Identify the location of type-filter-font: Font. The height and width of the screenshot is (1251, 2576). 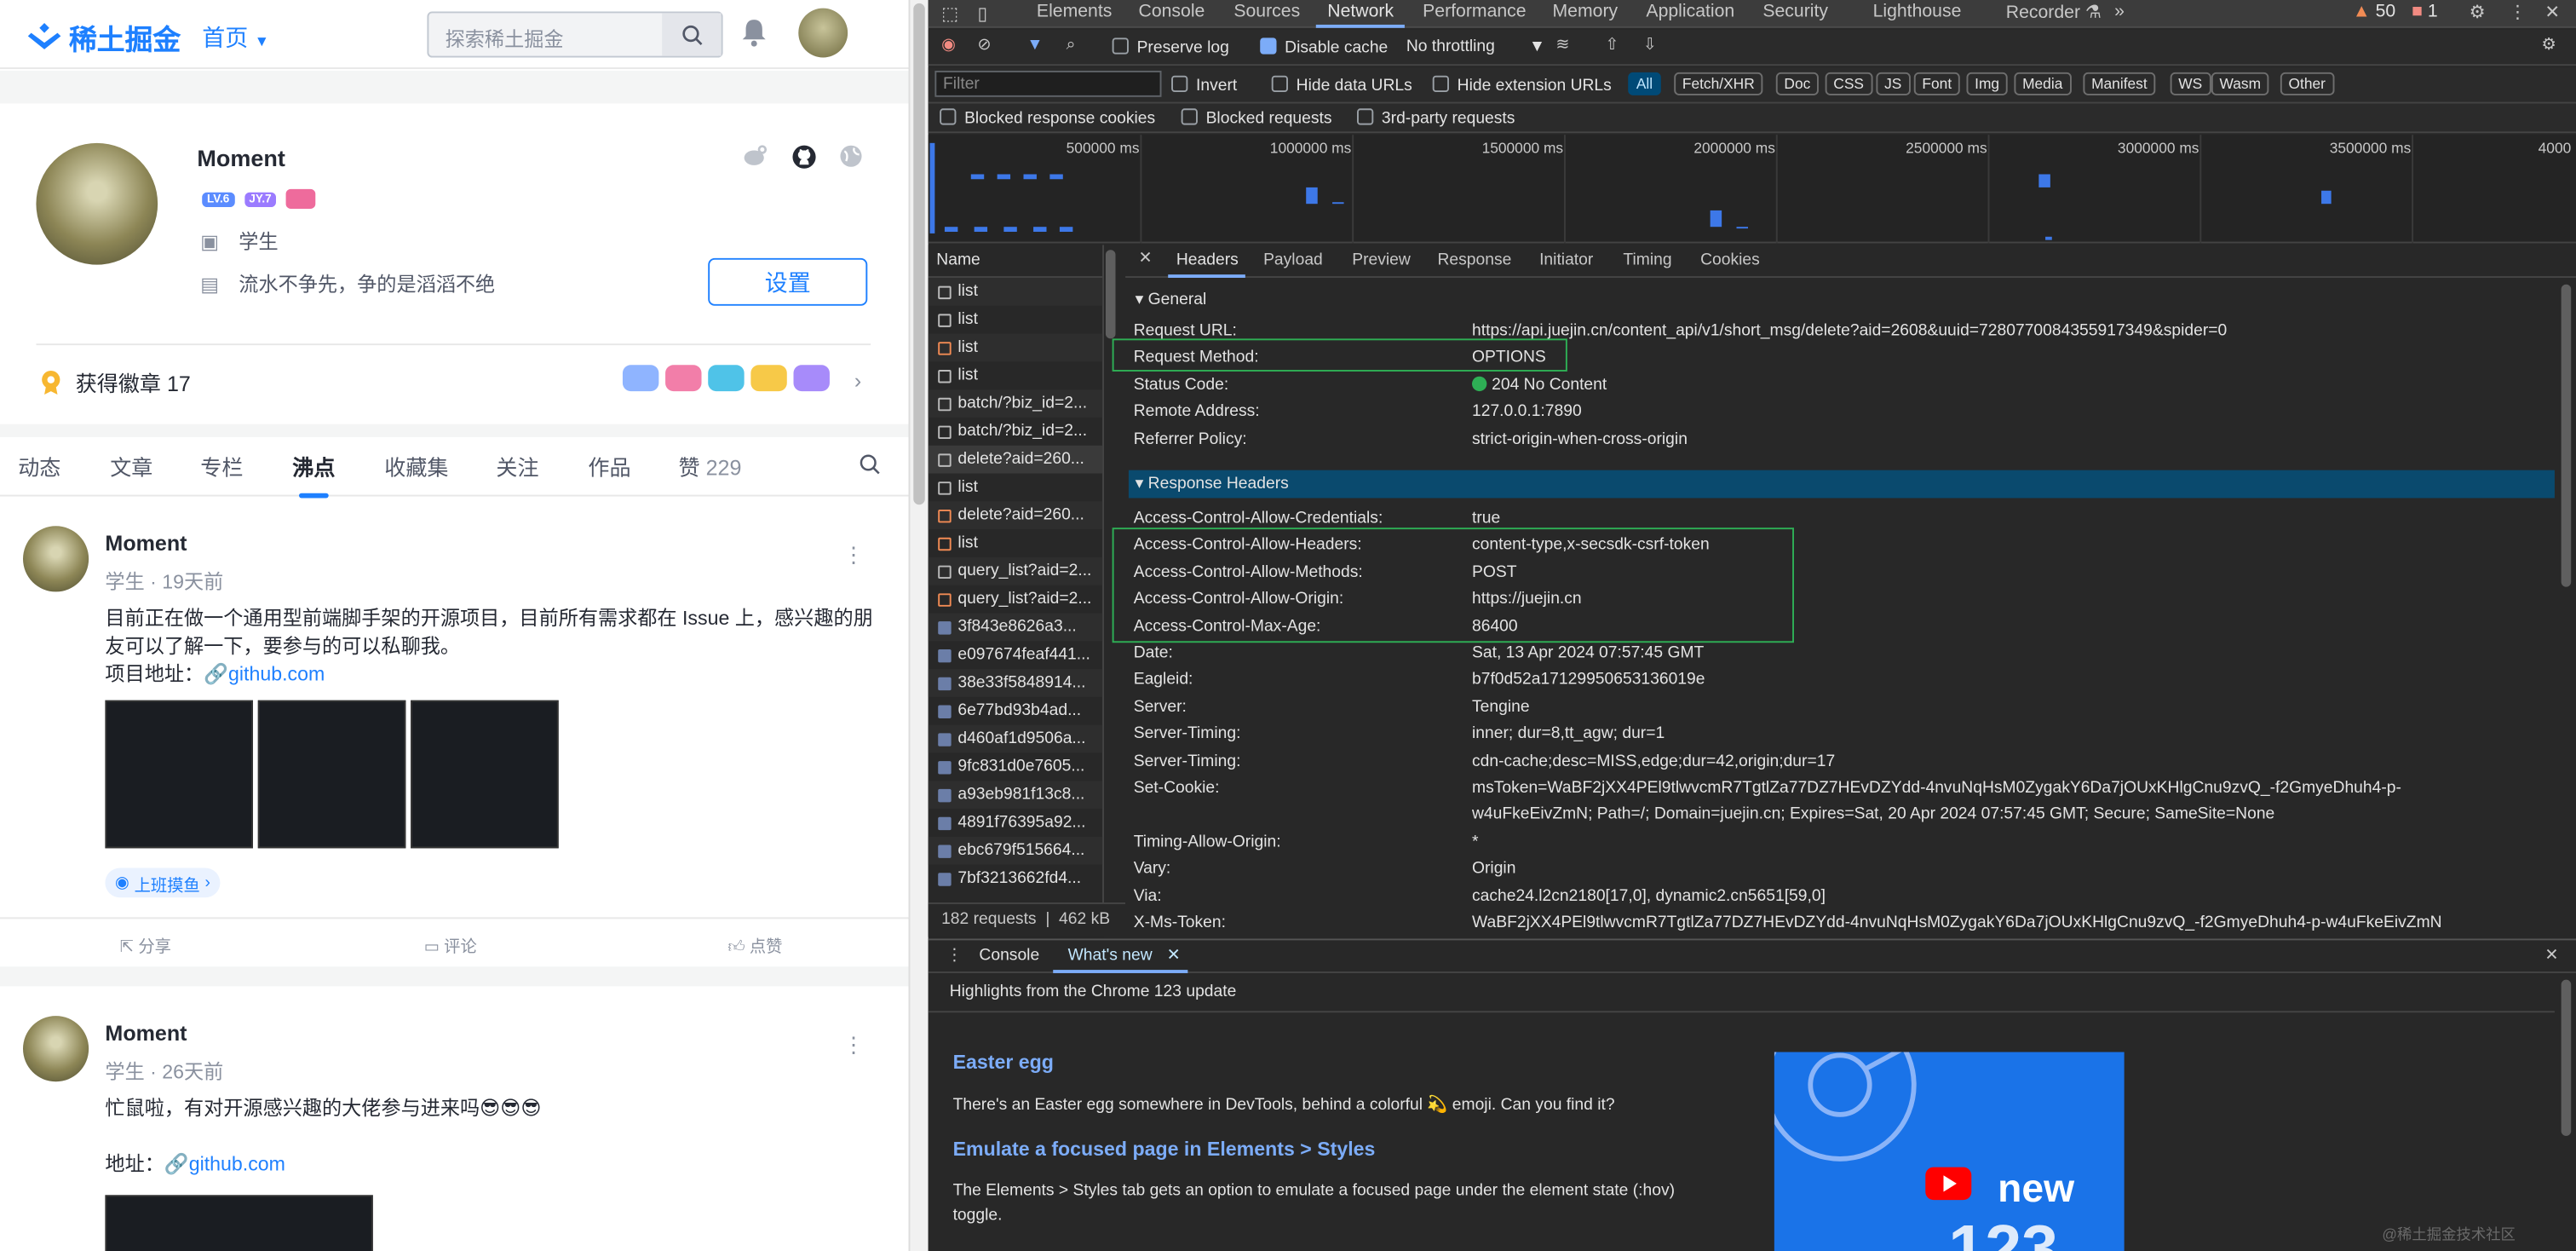
(1937, 84).